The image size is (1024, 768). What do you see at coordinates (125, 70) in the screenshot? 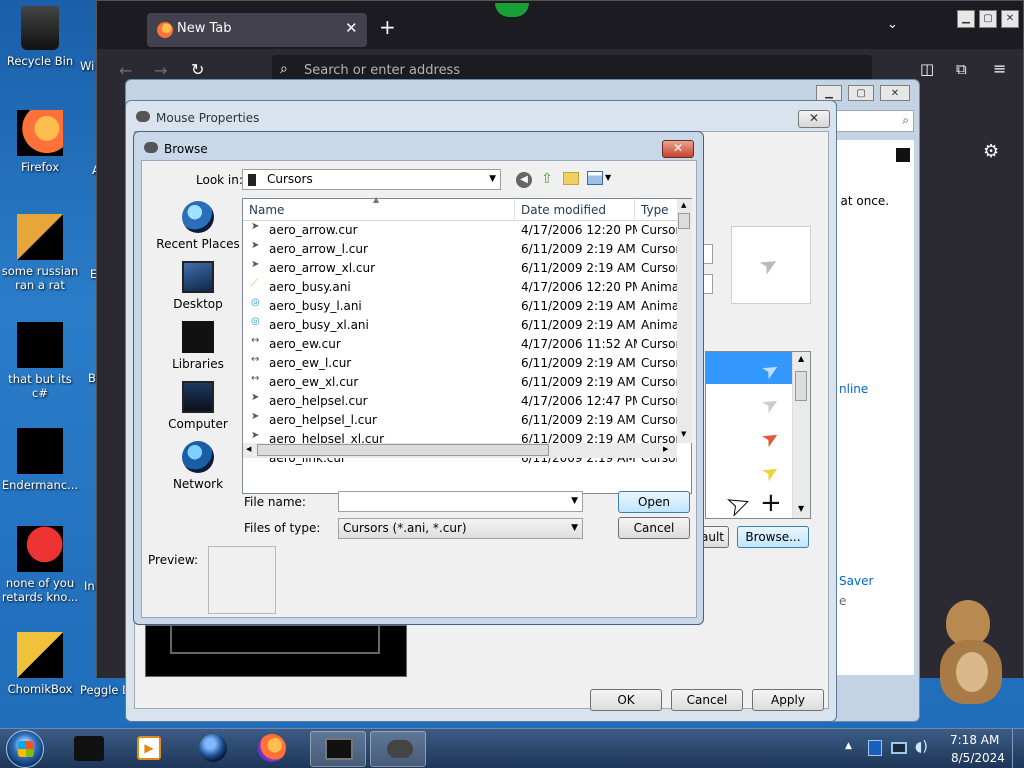
I see `back-arrow-icon: ←` at bounding box center [125, 70].